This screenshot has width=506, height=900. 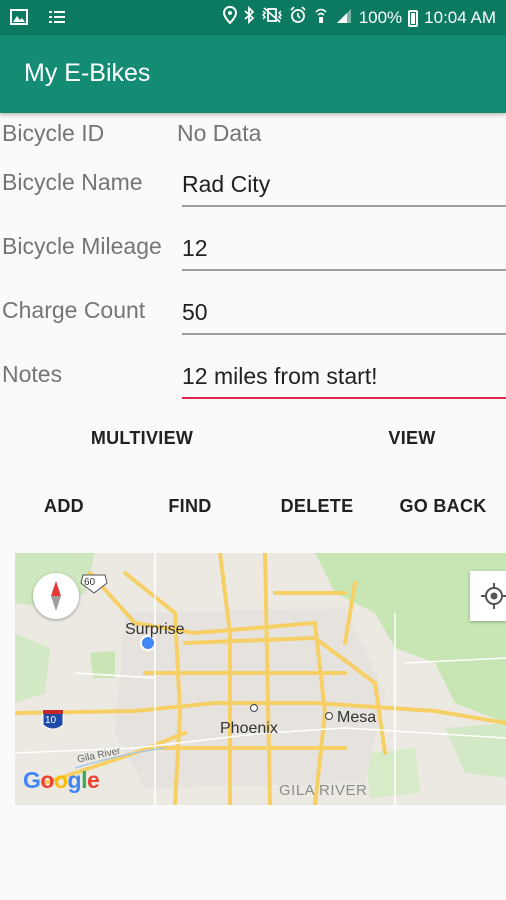 What do you see at coordinates (155, 629) in the screenshot?
I see `surprise-label: Surprise` at bounding box center [155, 629].